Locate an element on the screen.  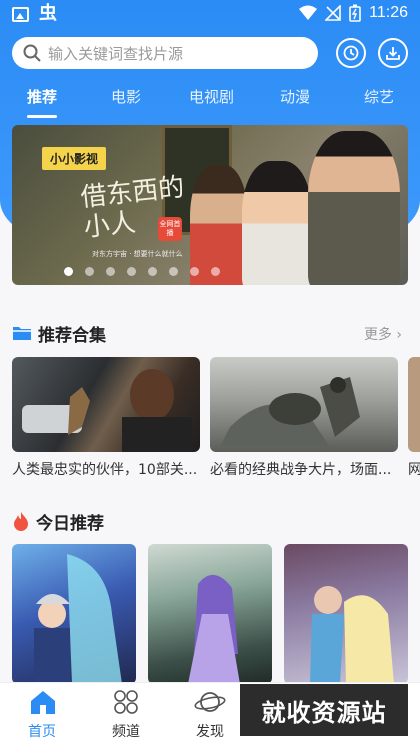
collection-caption: 网 is located at coordinates (414, 470).